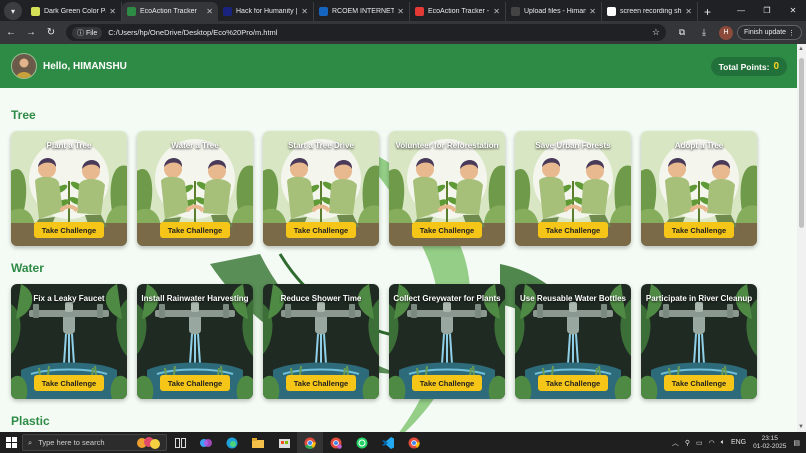 This screenshot has width=806, height=453. I want to click on challenge-title: Water a Tree, so click(195, 145).